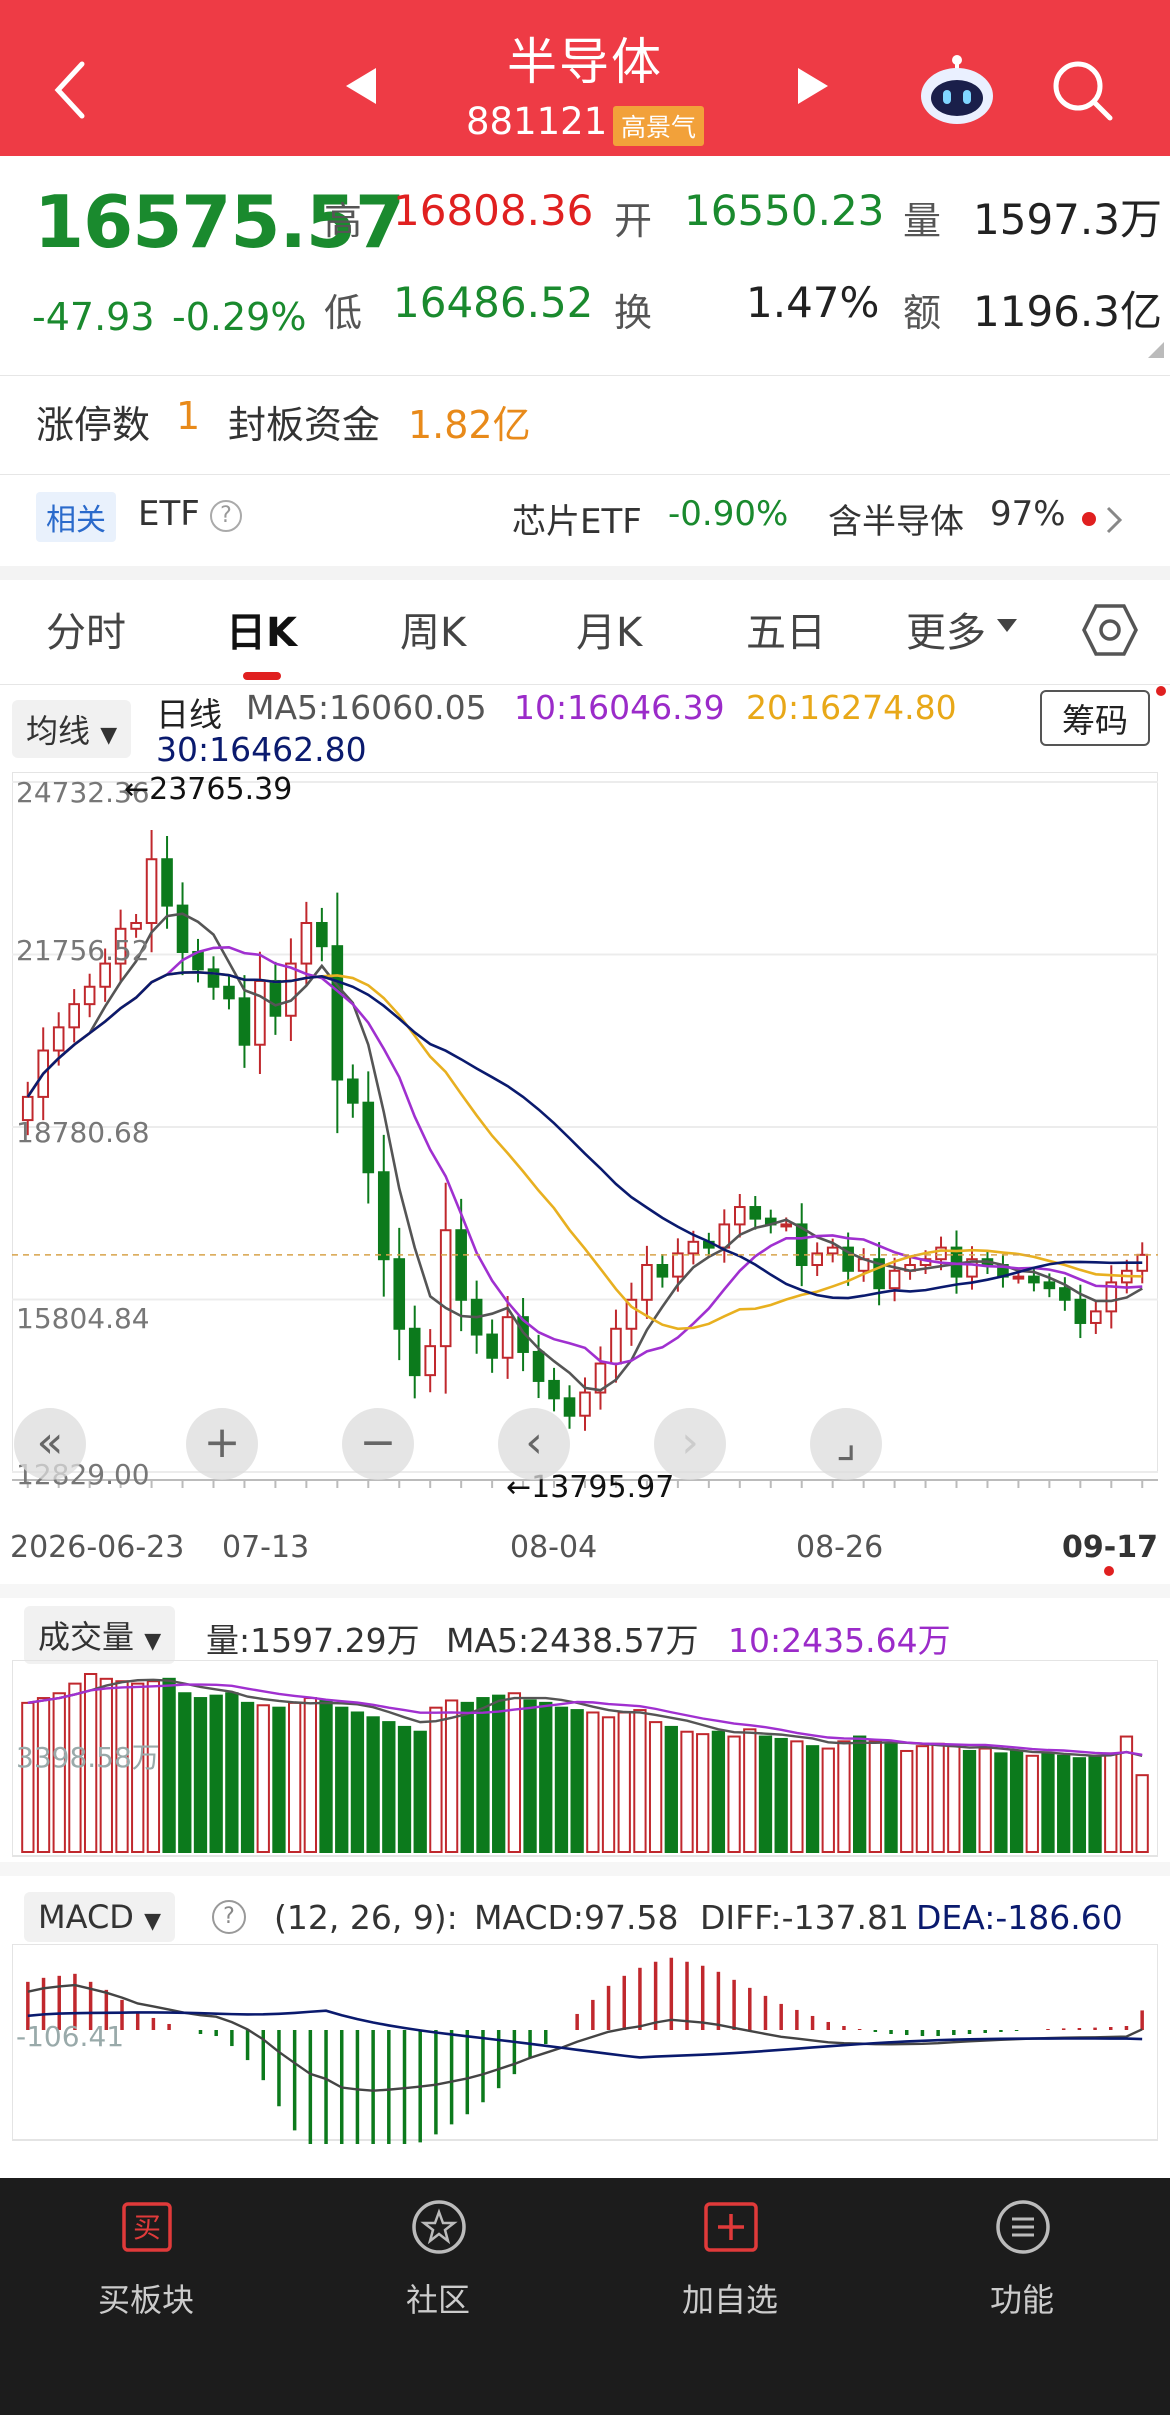  What do you see at coordinates (786, 629) in the screenshot?
I see `tab-five-day: 五日` at bounding box center [786, 629].